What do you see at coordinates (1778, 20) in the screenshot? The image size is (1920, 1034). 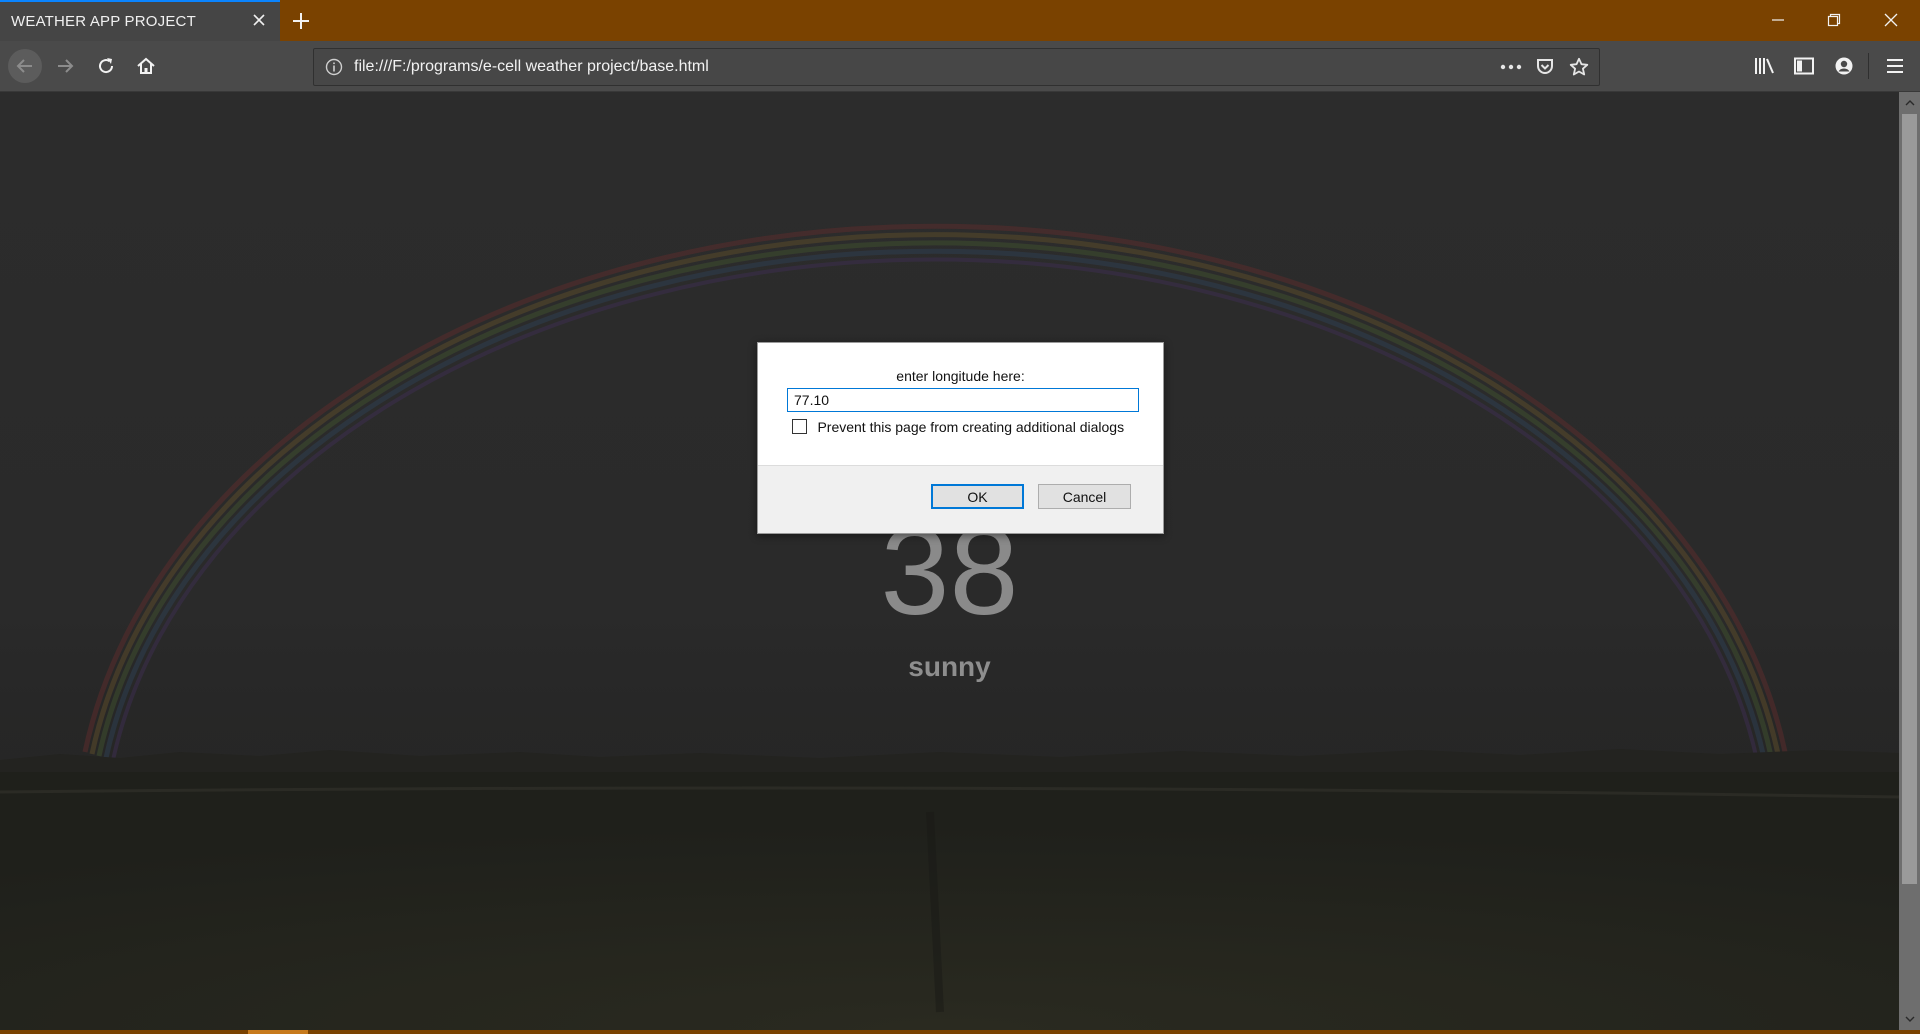 I see `minimize-icon` at bounding box center [1778, 20].